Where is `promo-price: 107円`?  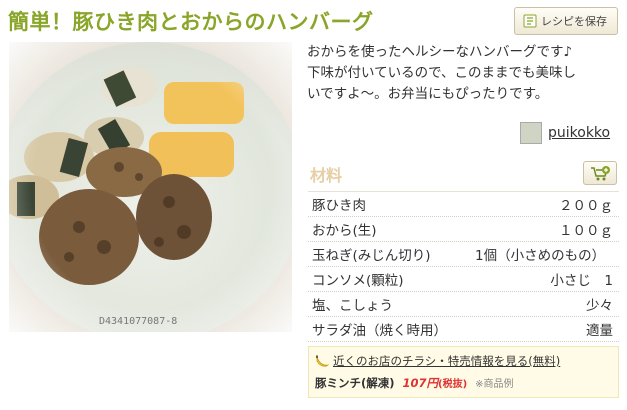 promo-price: 107円 is located at coordinates (420, 383).